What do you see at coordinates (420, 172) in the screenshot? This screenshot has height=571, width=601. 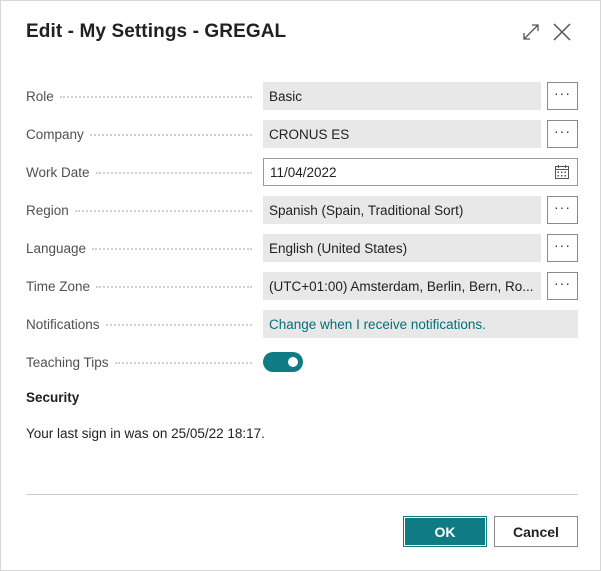 I see `work-date-input: 11/04/2022` at bounding box center [420, 172].